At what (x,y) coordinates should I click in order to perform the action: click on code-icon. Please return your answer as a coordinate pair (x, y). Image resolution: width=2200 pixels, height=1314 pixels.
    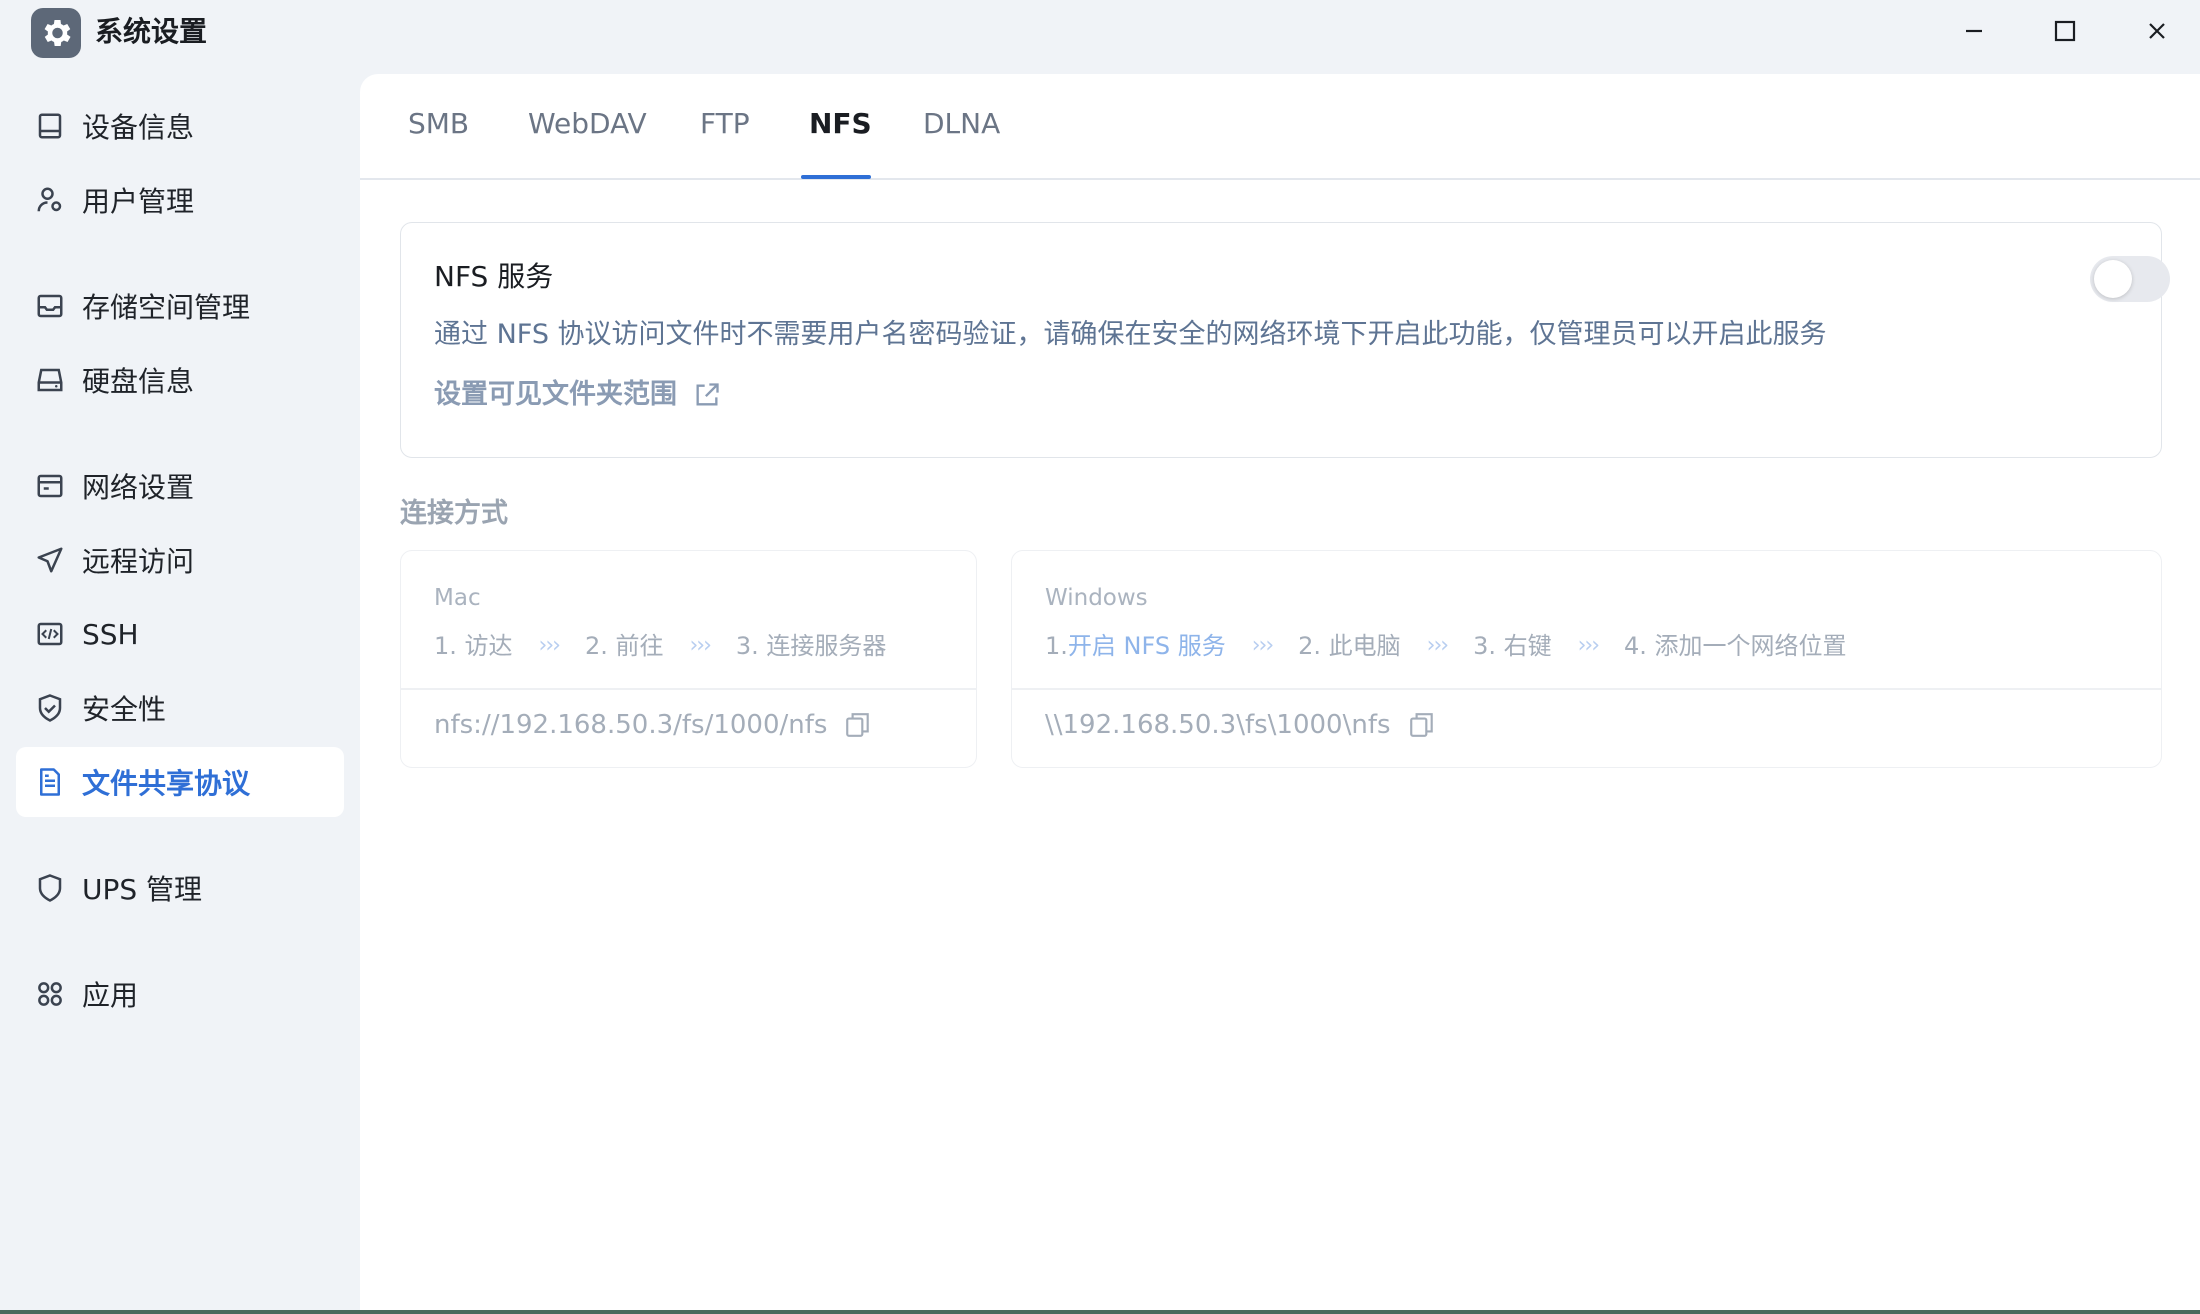
    Looking at the image, I should click on (50, 634).